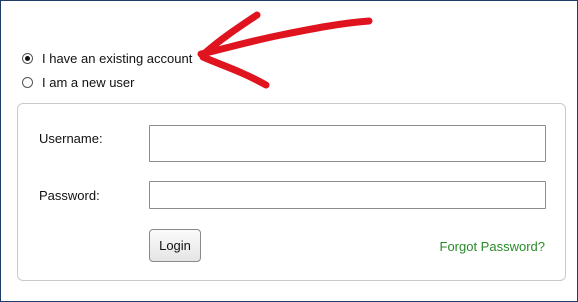 This screenshot has width=578, height=302. I want to click on existing-account-option: I have an existing account, so click(107, 58).